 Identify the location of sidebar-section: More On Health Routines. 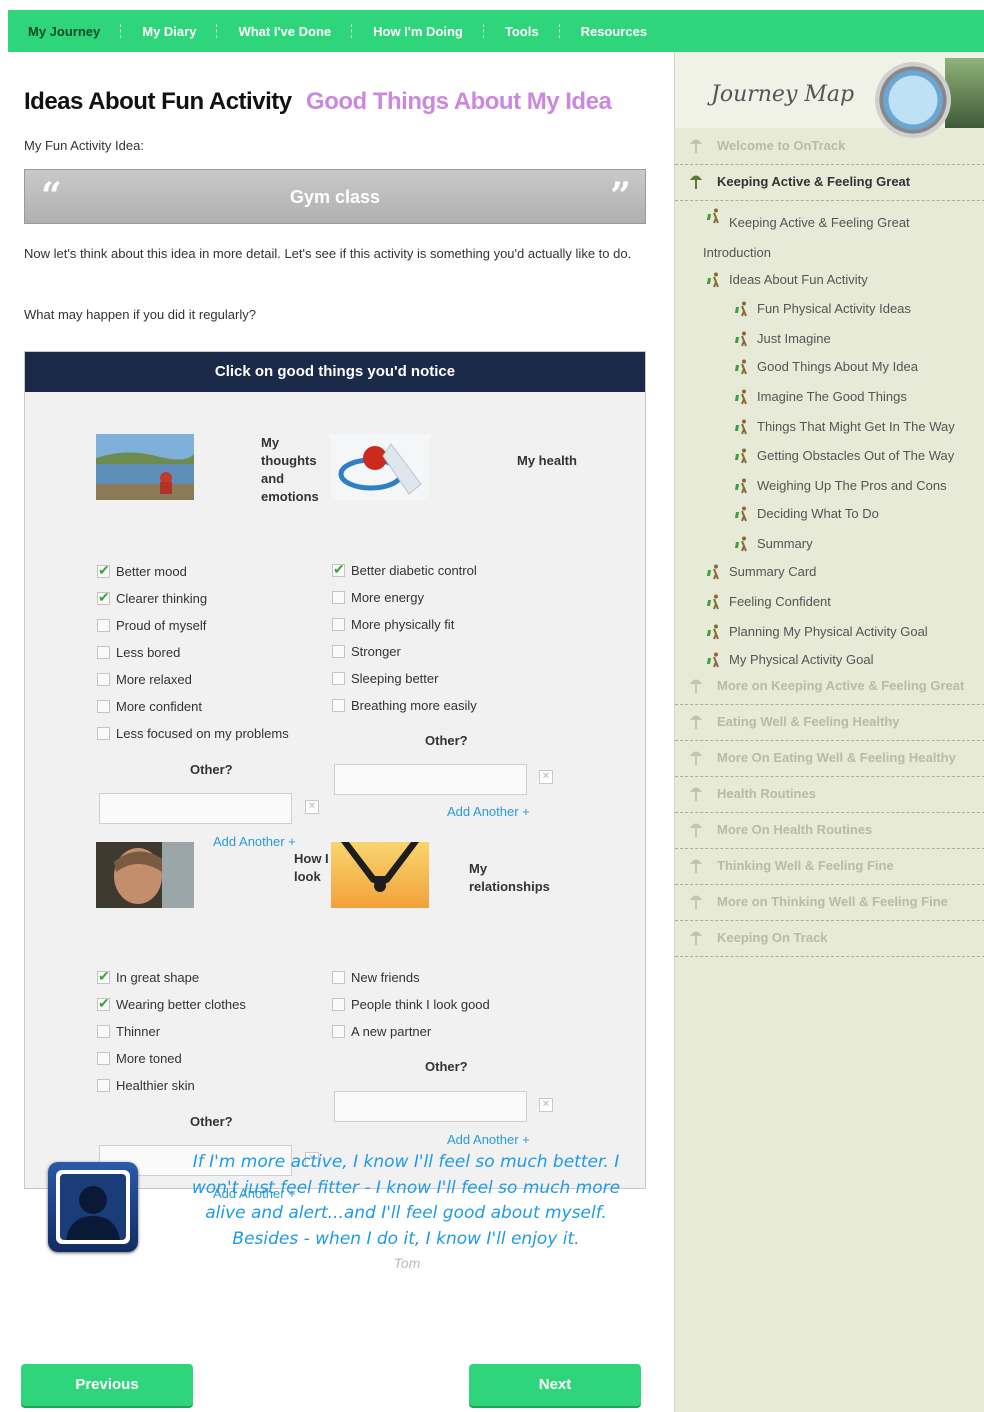
(829, 830).